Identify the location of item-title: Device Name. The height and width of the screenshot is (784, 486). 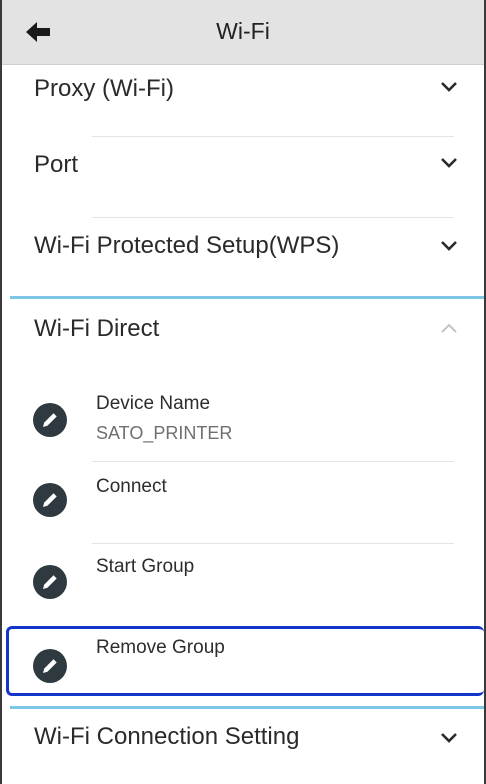
(153, 403).